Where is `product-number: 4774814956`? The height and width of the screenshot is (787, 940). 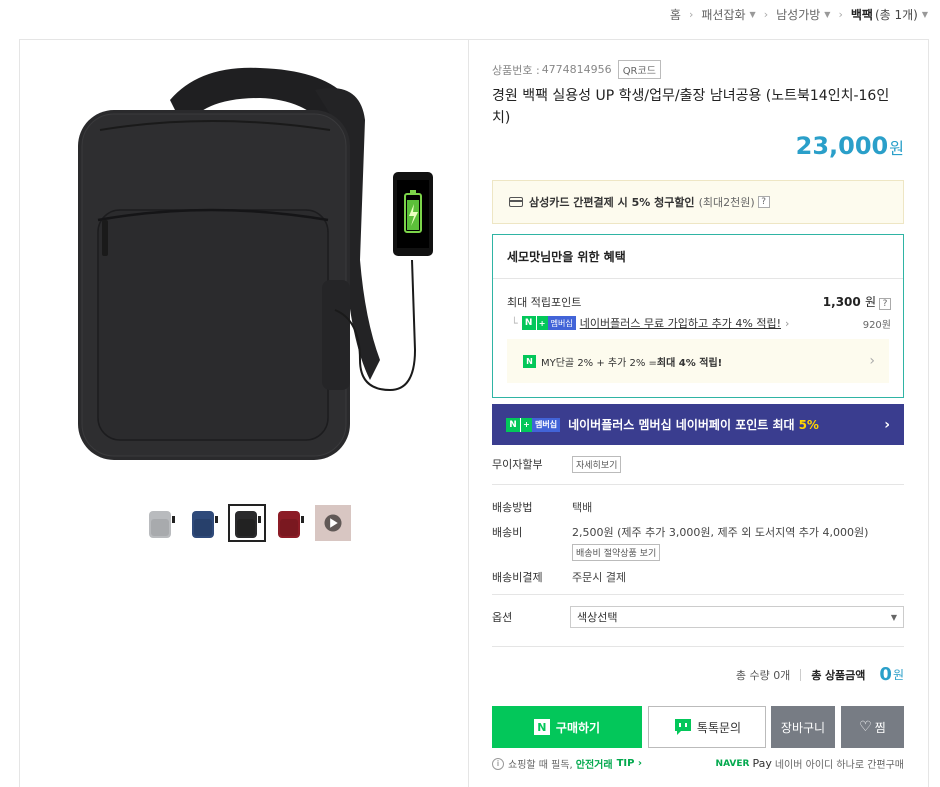 product-number: 4774814956 is located at coordinates (576, 69).